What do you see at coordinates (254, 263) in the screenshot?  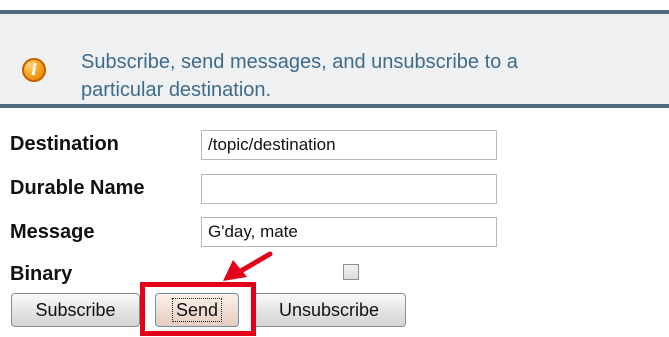 I see `callout-arrow-shaft` at bounding box center [254, 263].